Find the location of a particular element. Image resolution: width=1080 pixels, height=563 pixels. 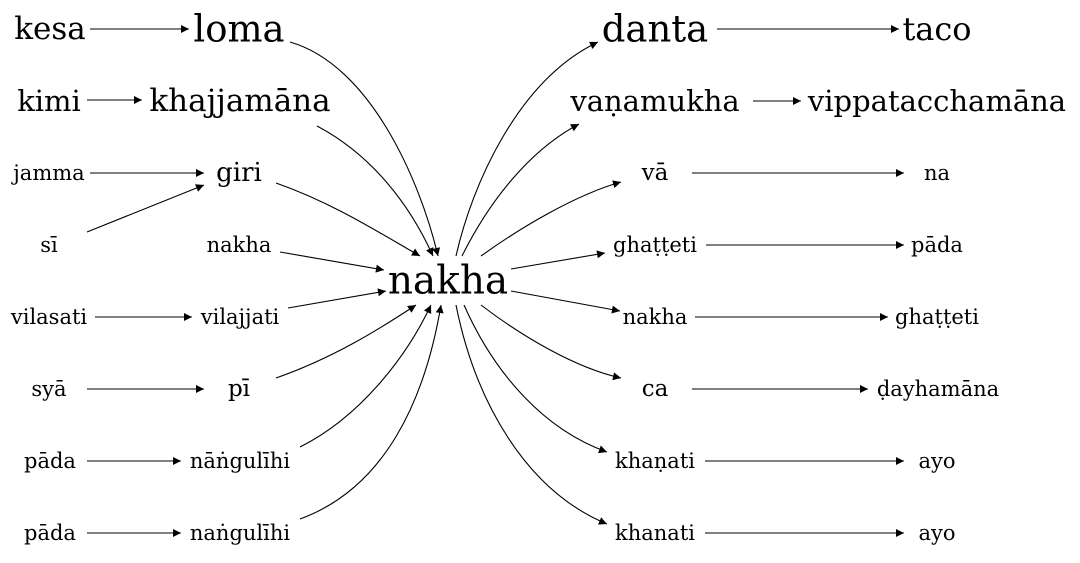

node-va: vā is located at coordinates (655, 173).